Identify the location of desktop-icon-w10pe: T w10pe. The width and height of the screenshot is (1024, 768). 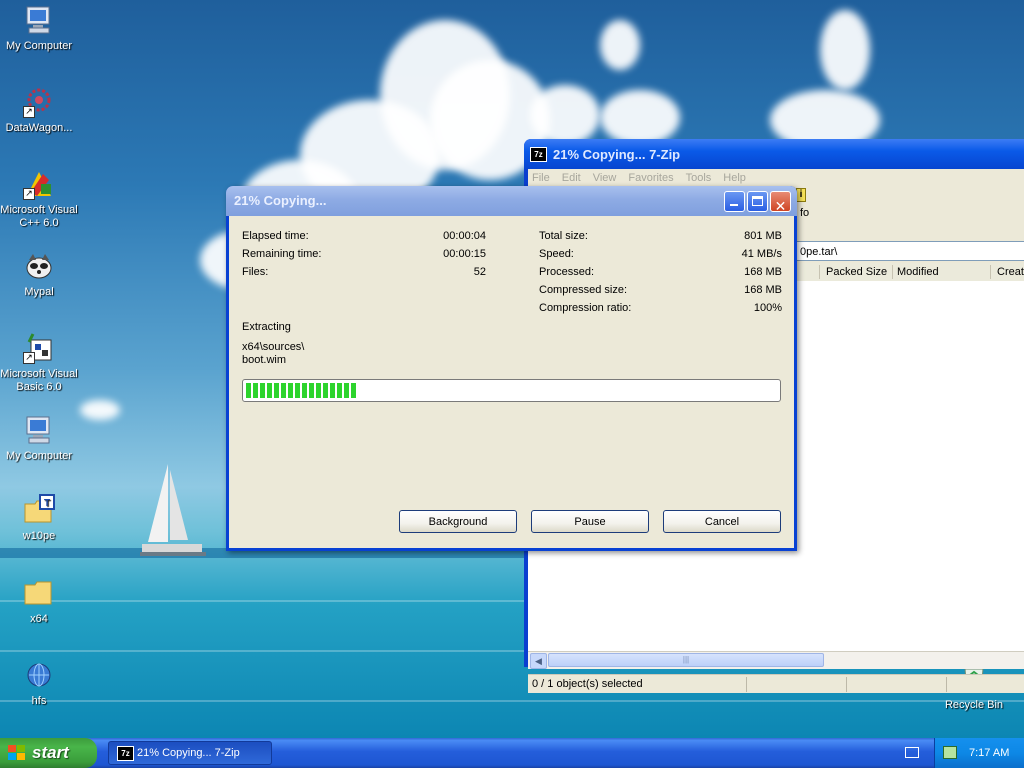
(39, 518).